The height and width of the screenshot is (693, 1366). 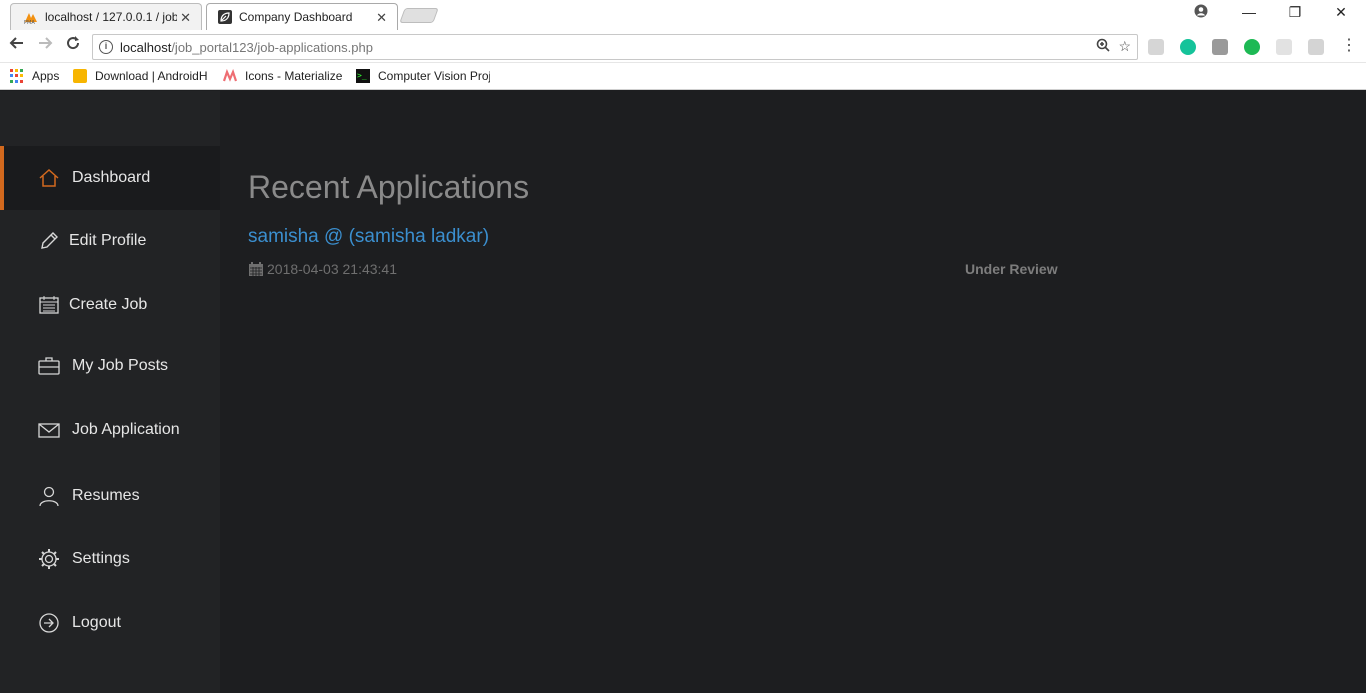 What do you see at coordinates (151, 76) in the screenshot?
I see `bookmark-label: Download | AndroidH` at bounding box center [151, 76].